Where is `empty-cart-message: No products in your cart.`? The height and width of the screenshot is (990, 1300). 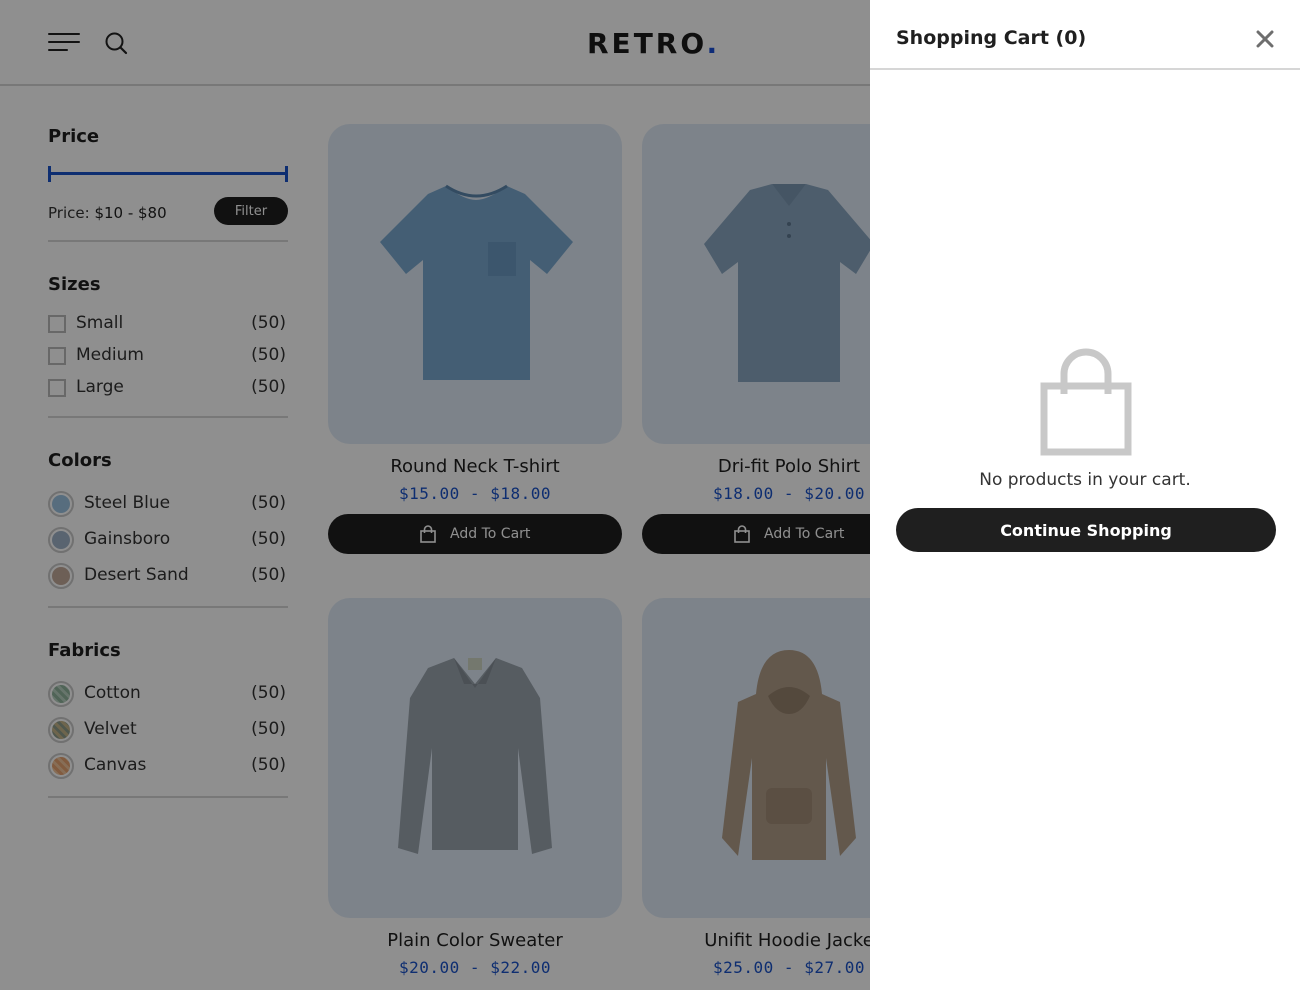
empty-cart-message: No products in your cart. is located at coordinates (1085, 480).